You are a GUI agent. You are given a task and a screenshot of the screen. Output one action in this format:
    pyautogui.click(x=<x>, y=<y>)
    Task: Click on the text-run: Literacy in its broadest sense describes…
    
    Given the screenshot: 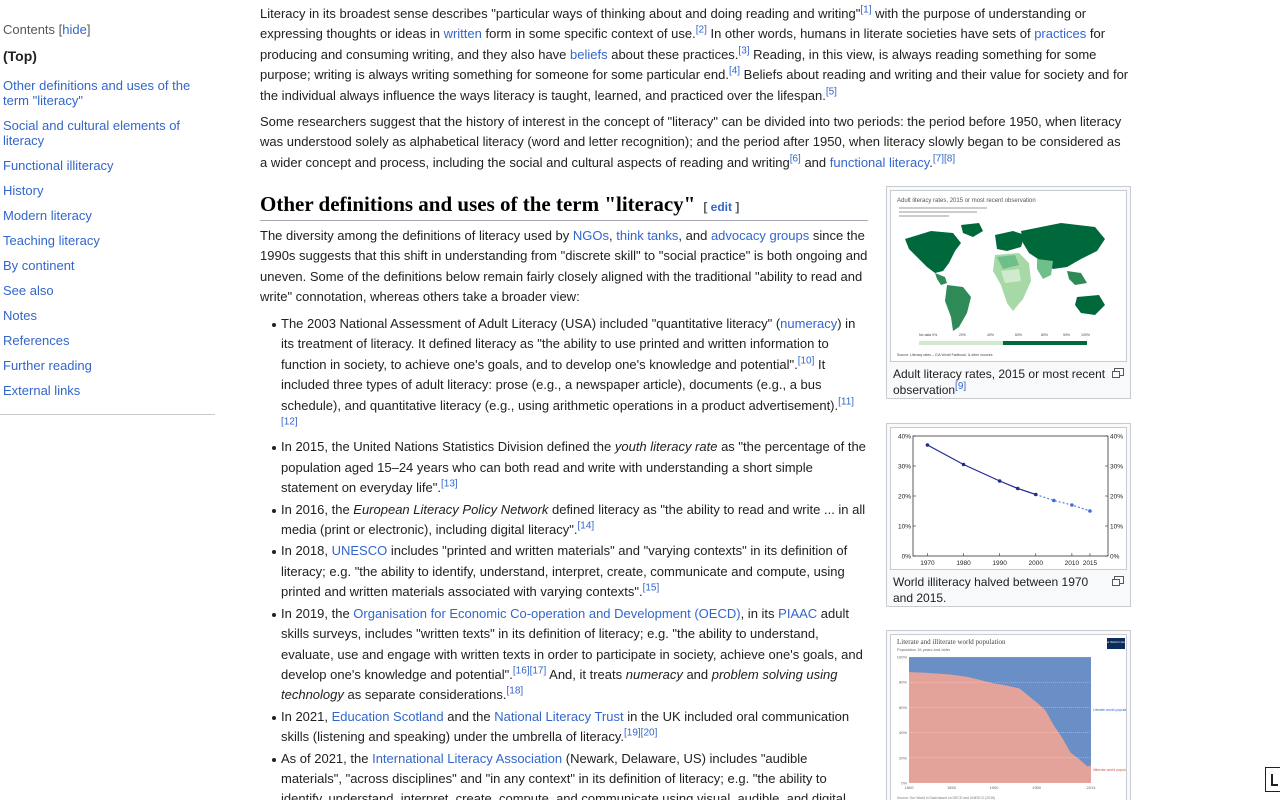 What is the action you would take?
    pyautogui.click(x=560, y=13)
    